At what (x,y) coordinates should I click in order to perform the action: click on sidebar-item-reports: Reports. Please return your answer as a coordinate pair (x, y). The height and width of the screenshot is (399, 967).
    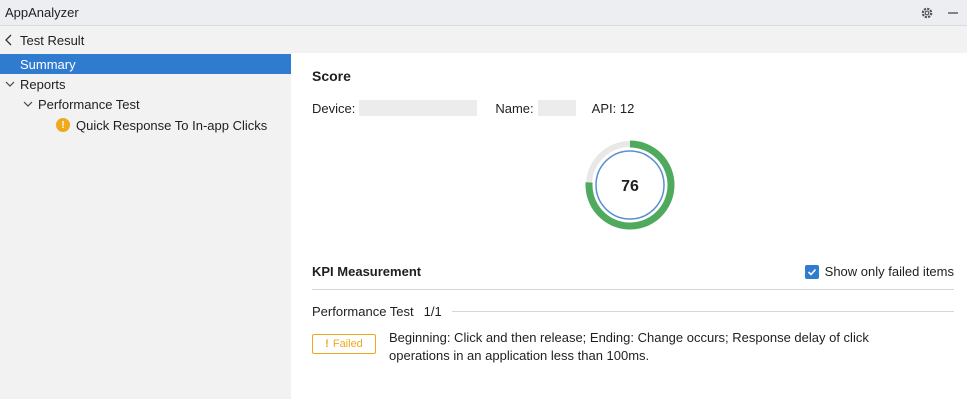
    Looking at the image, I should click on (35, 84).